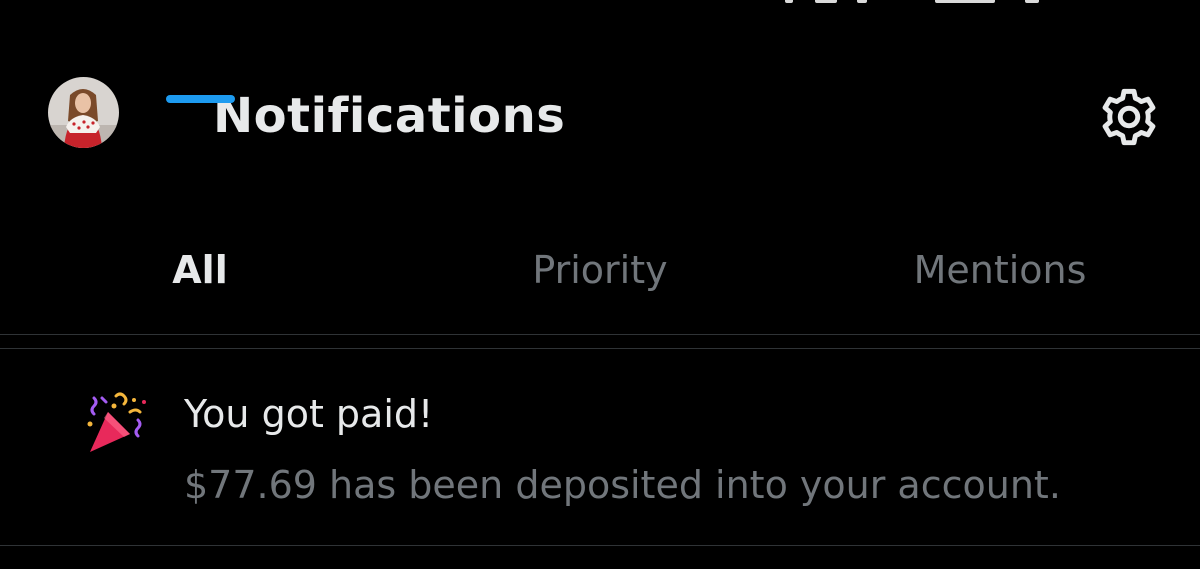 The width and height of the screenshot is (1200, 569). Describe the element at coordinates (389, 116) in the screenshot. I see `page-title: Notifications` at that location.